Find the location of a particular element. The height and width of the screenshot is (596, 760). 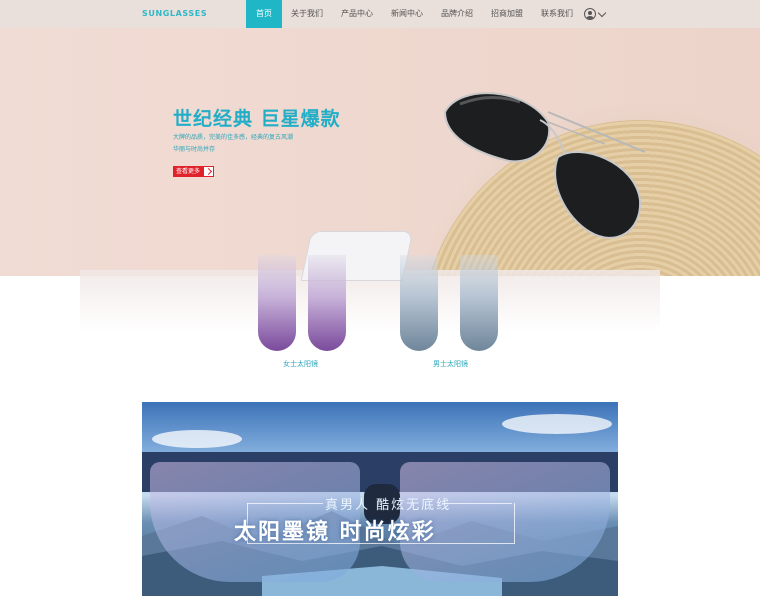

user-avatar-icon is located at coordinates (590, 14).